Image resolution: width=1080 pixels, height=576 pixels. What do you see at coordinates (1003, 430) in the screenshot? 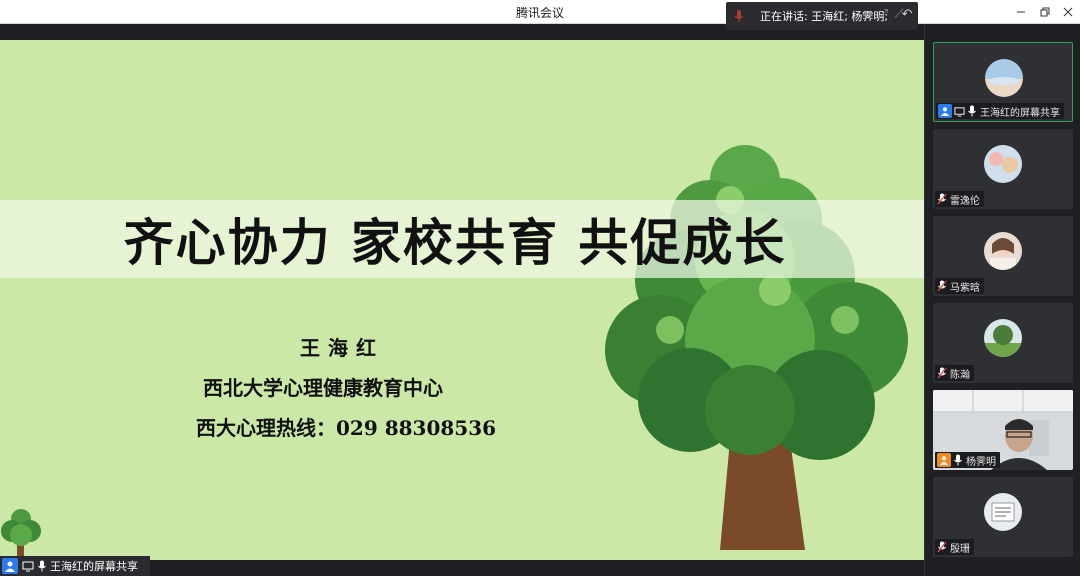
I see `participant-video-tile: 杨霁明` at bounding box center [1003, 430].